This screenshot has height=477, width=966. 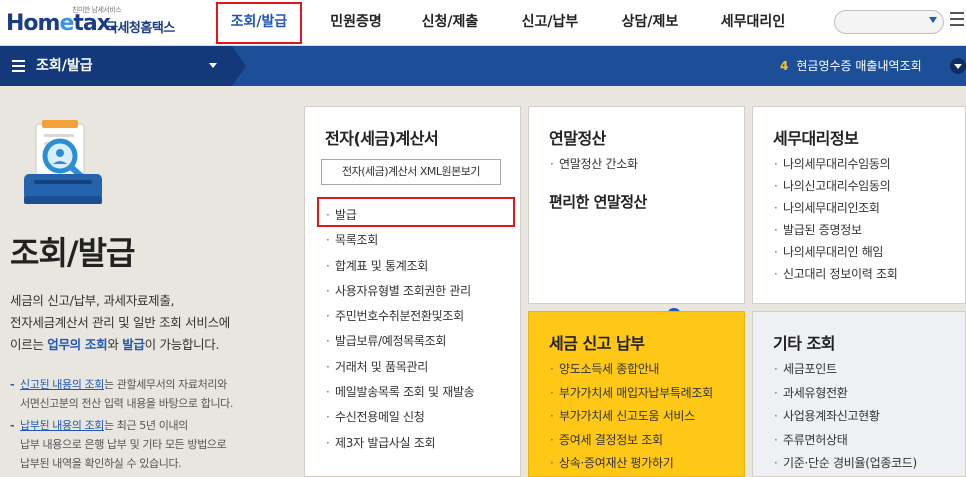 What do you see at coordinates (631, 441) in the screenshot?
I see `menu-item-gift-tax: 증여세 결정정보 조회` at bounding box center [631, 441].